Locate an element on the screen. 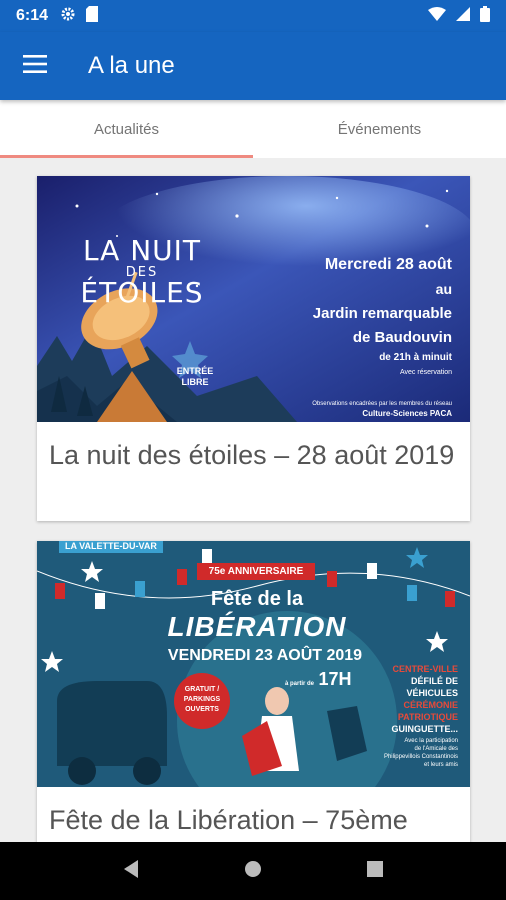 This screenshot has height=900, width=506. app-bar: A la une is located at coordinates (253, 66).